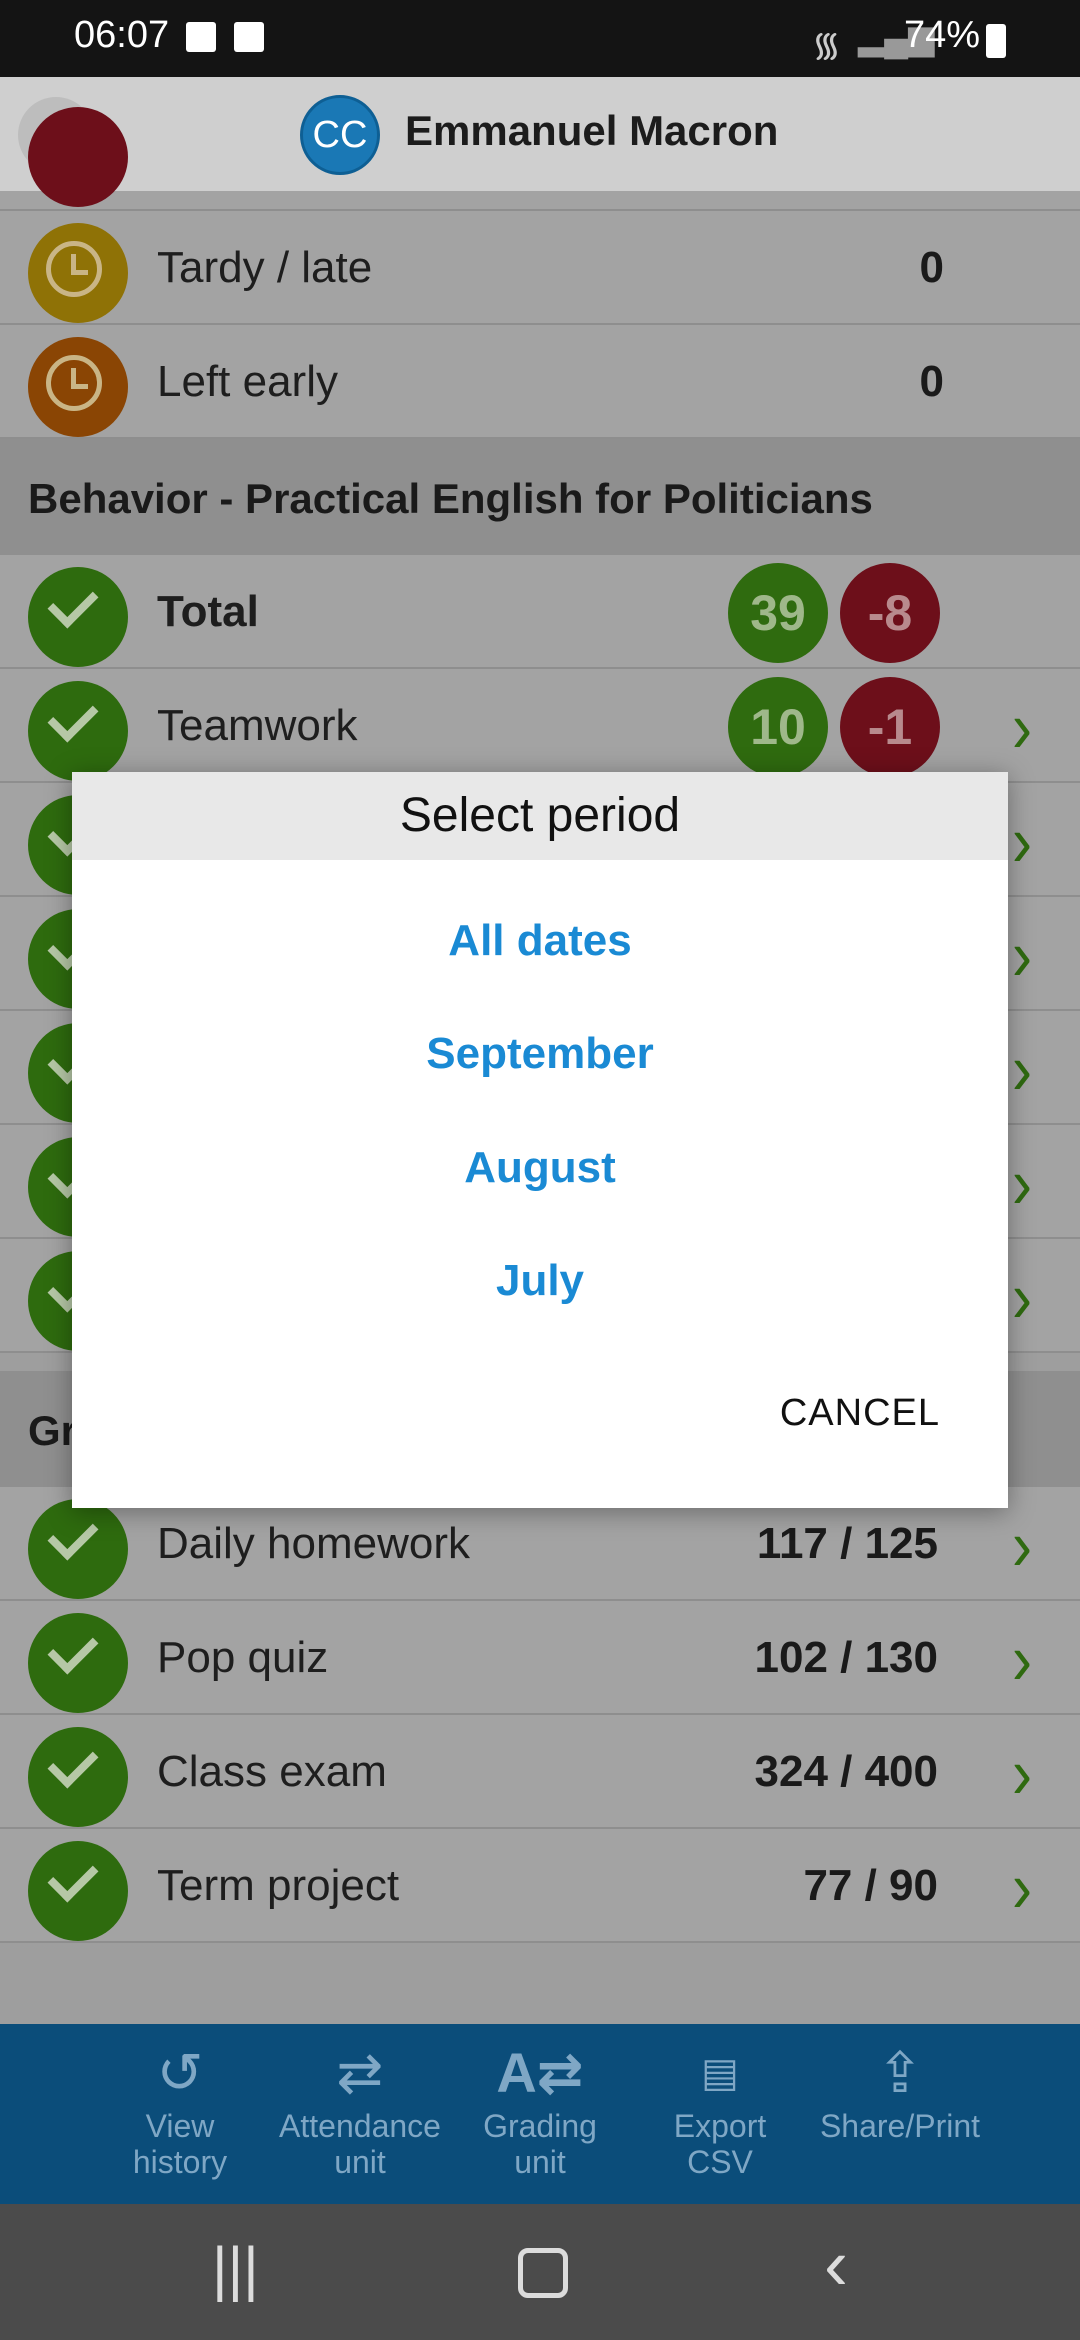 The height and width of the screenshot is (2340, 1080). I want to click on cancel-button: CANCEL, so click(860, 1413).